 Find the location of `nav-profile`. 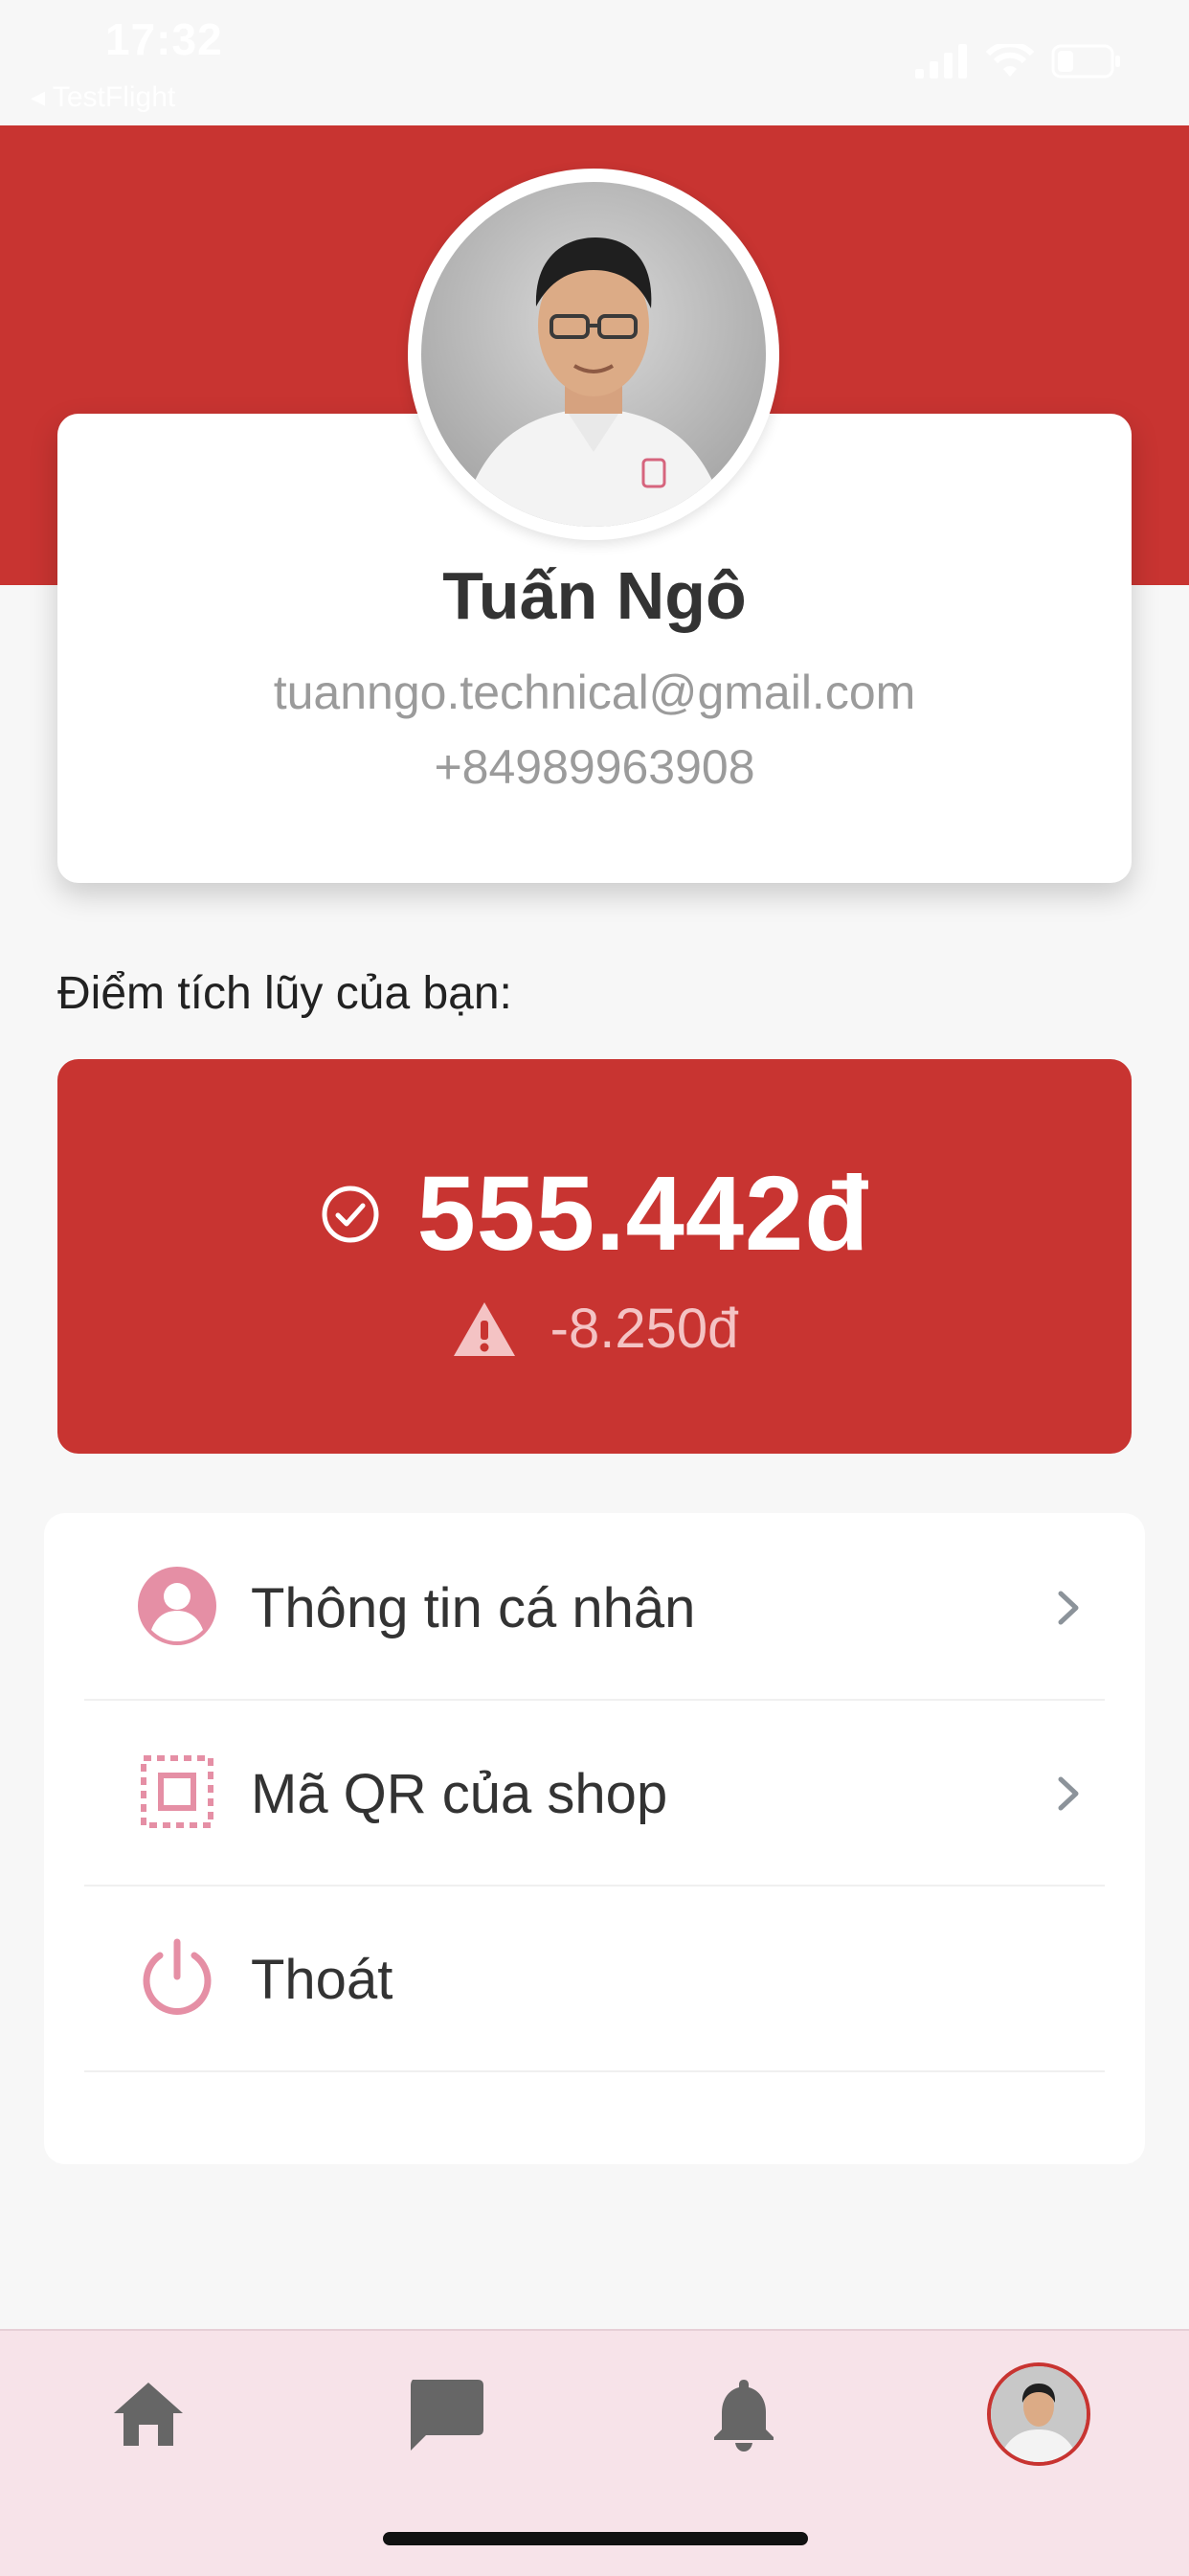

nav-profile is located at coordinates (1038, 2414).